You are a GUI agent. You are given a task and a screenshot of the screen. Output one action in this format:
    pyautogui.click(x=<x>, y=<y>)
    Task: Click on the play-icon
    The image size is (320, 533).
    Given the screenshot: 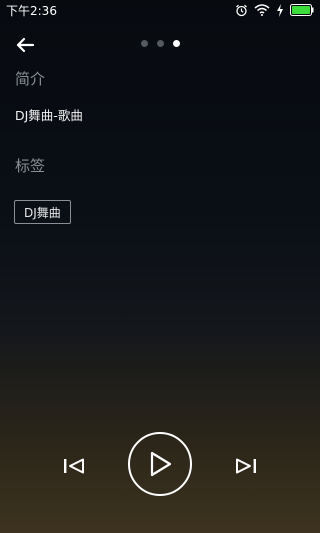 What is the action you would take?
    pyautogui.click(x=161, y=464)
    